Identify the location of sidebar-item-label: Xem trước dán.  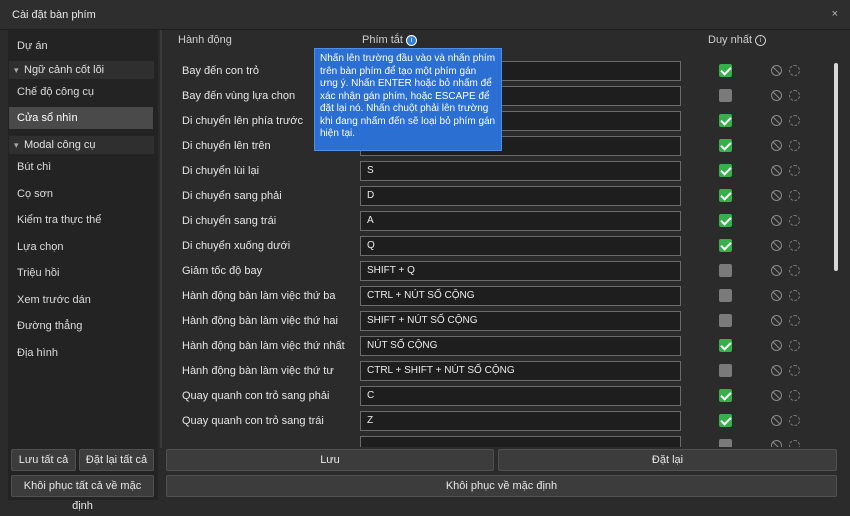
(54, 300).